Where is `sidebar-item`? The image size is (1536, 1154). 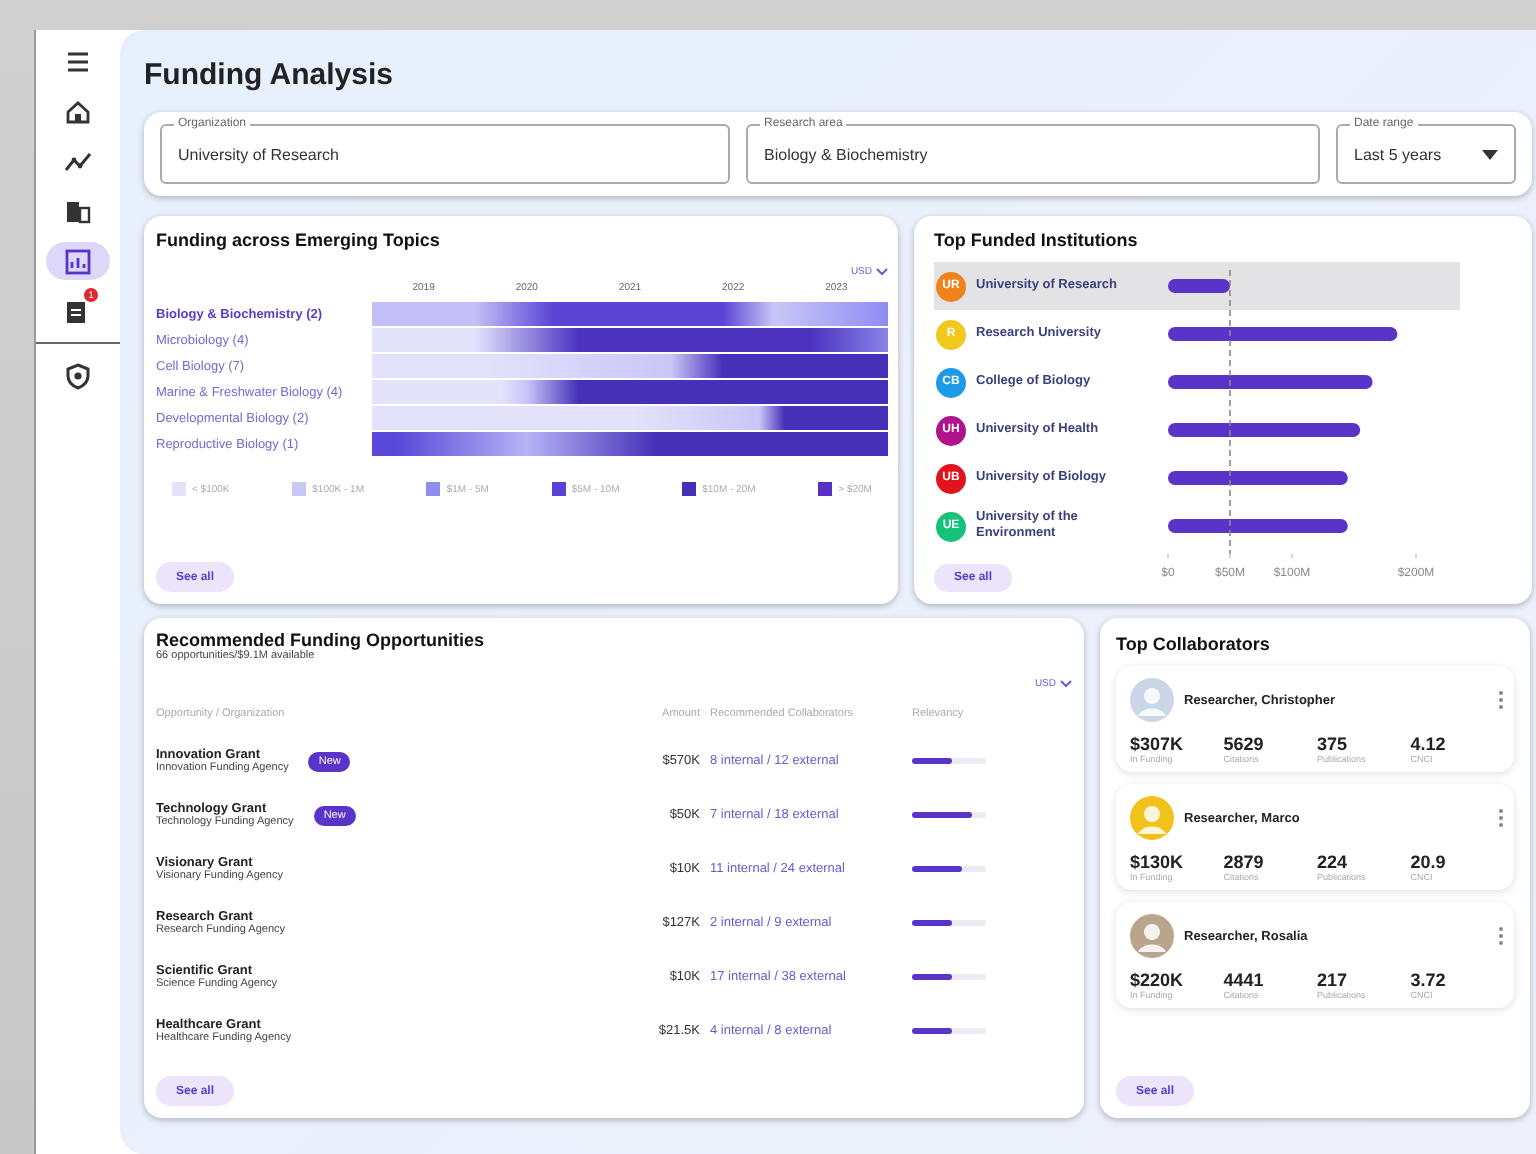 sidebar-item is located at coordinates (78, 261).